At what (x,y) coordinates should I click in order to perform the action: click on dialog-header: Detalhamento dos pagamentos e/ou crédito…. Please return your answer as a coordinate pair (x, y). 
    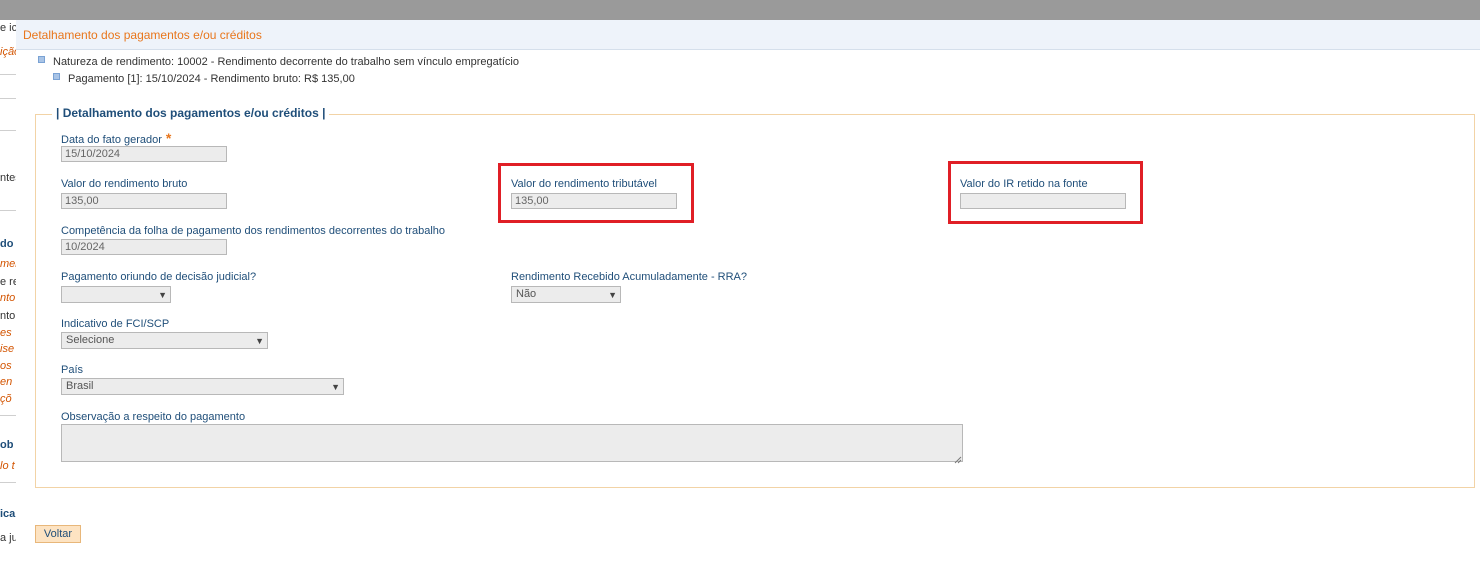
    Looking at the image, I should click on (748, 35).